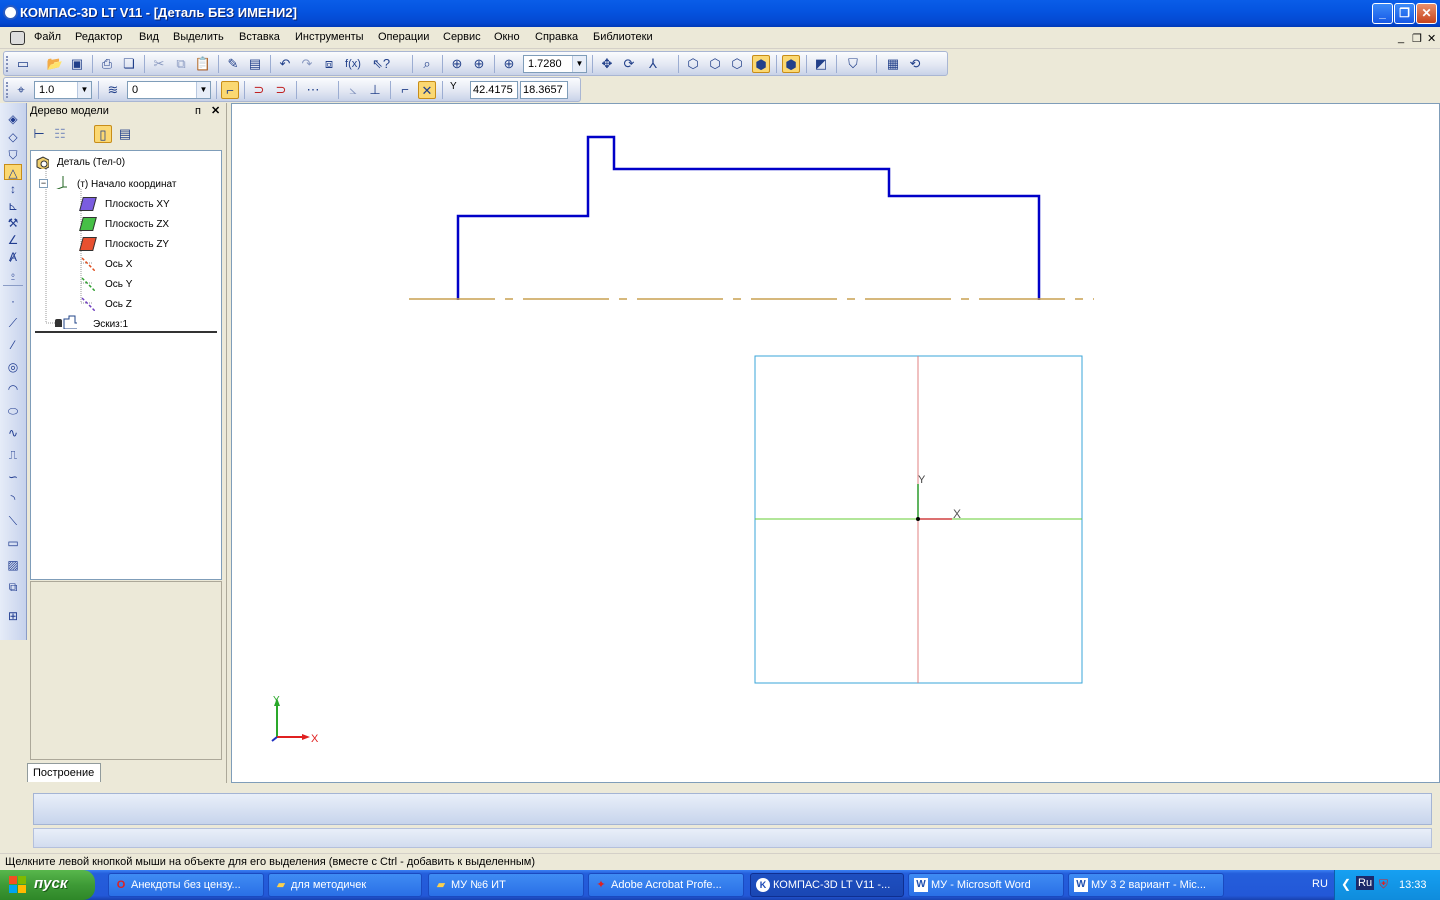 This screenshot has width=1440, height=900. What do you see at coordinates (43, 183) in the screenshot?
I see `collapse-toggle: −` at bounding box center [43, 183].